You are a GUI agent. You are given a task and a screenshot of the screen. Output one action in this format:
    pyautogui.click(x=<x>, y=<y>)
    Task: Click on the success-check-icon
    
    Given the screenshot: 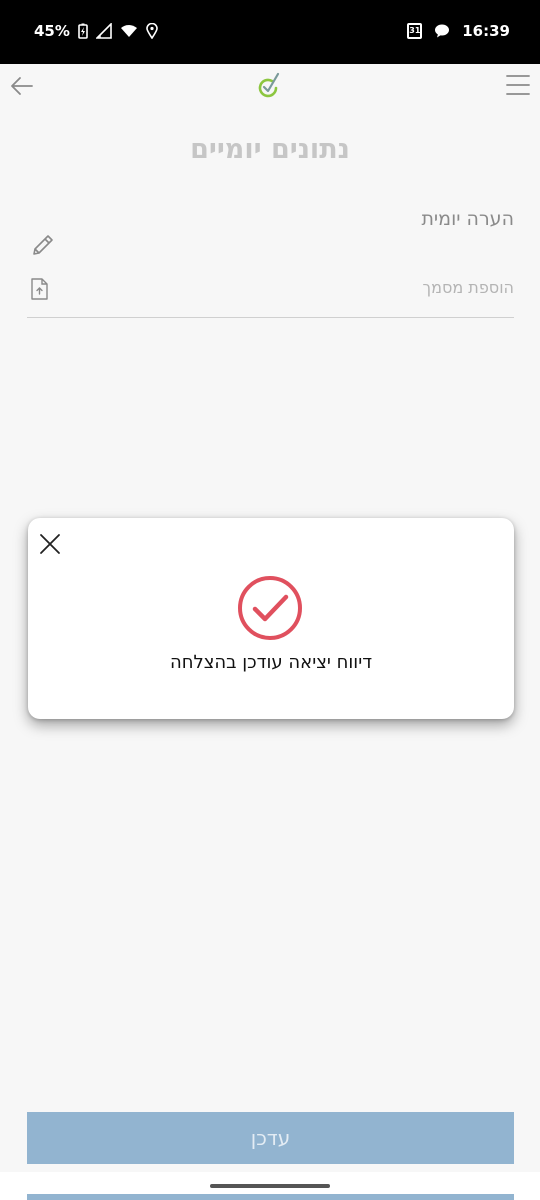 What is the action you would take?
    pyautogui.click(x=270, y=608)
    